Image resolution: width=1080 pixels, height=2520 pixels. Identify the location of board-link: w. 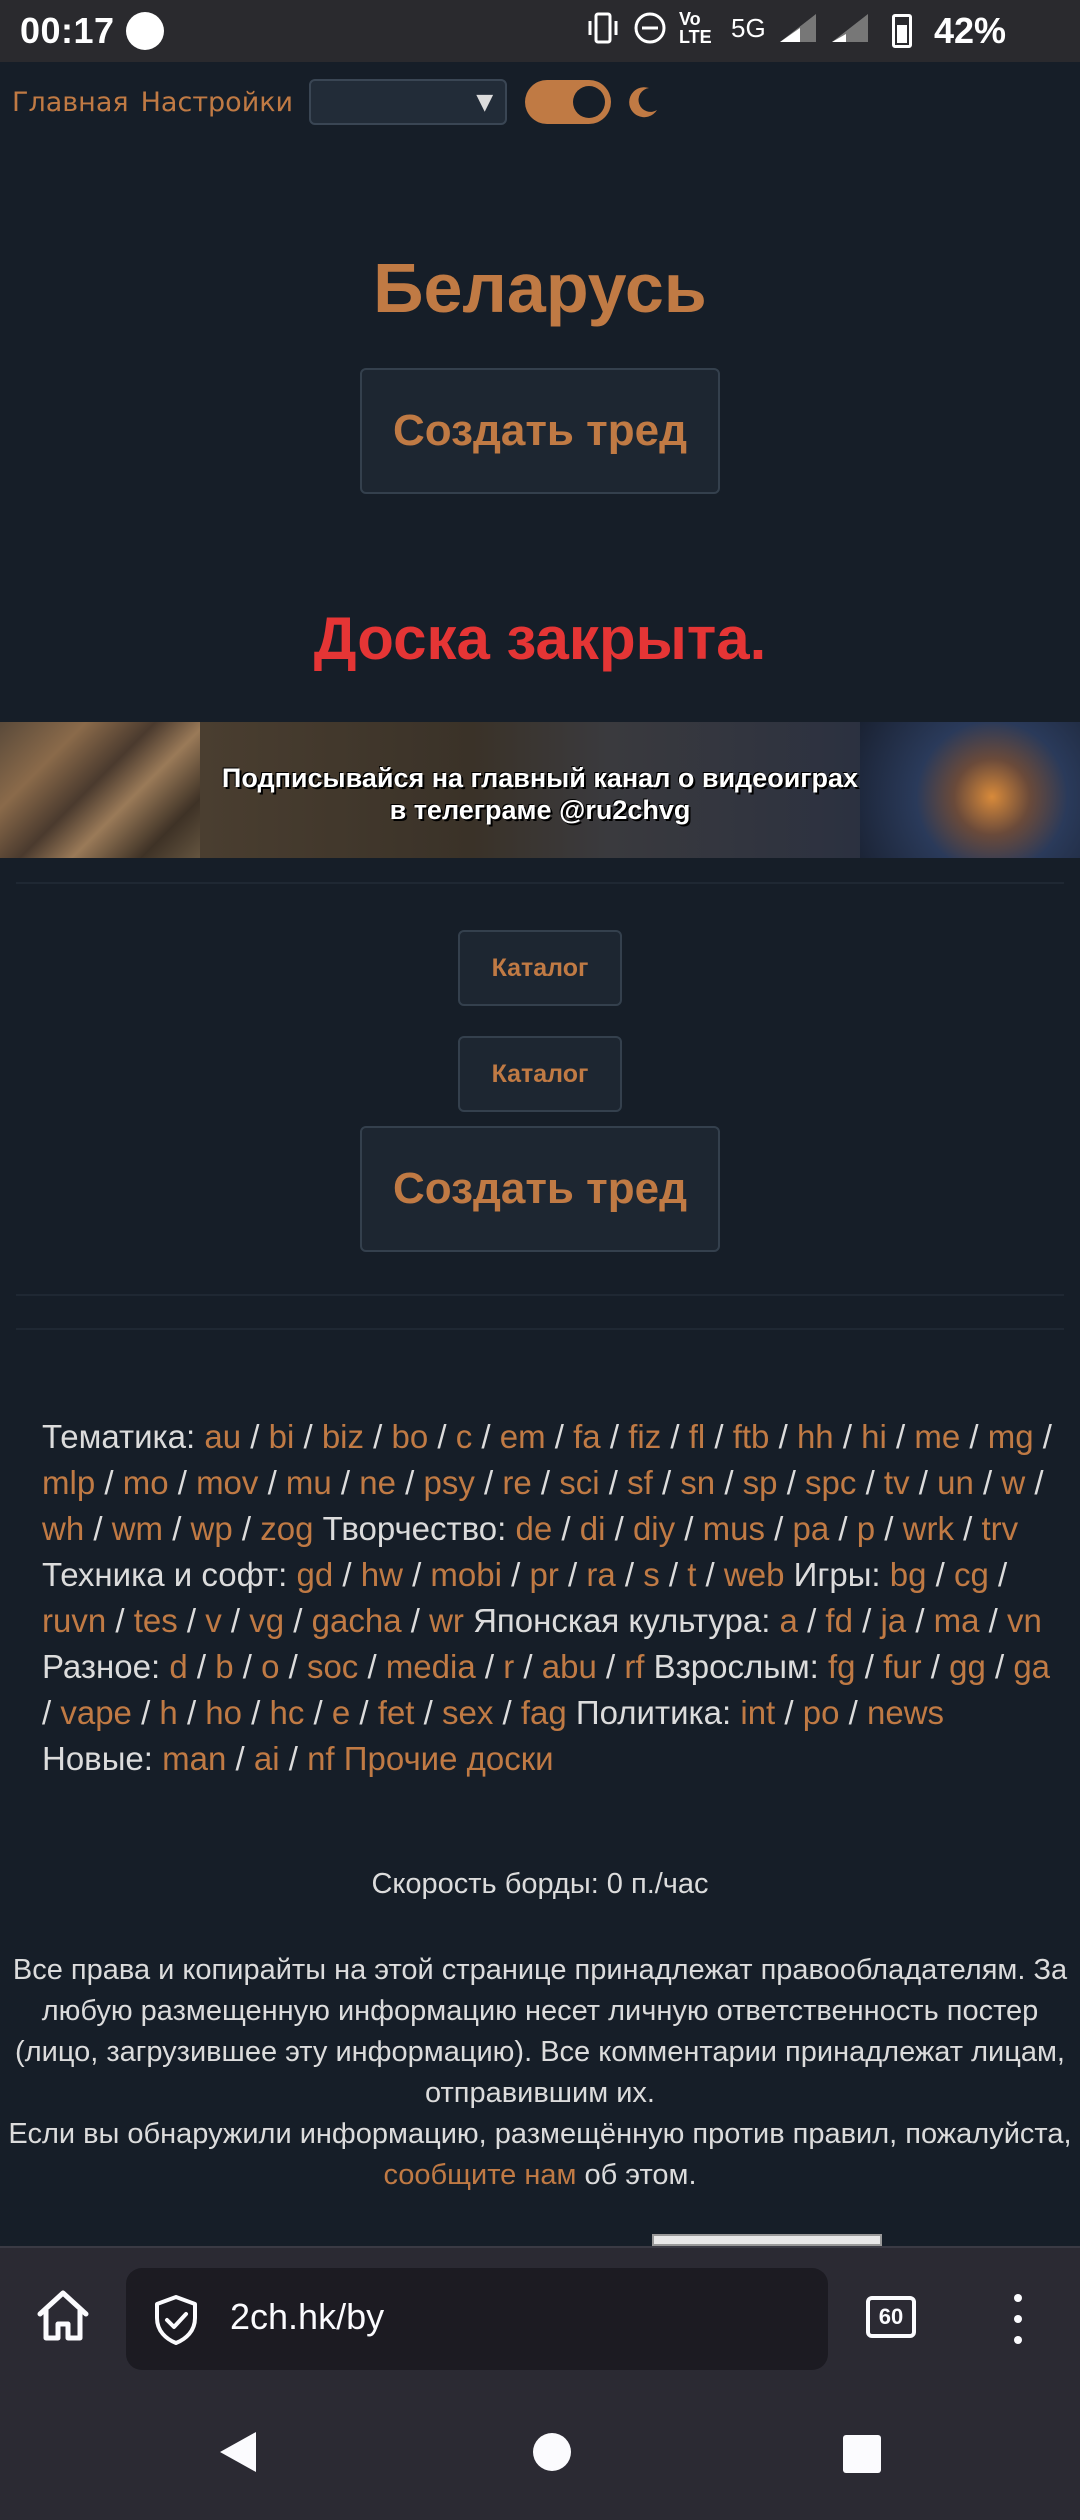
(1013, 1482).